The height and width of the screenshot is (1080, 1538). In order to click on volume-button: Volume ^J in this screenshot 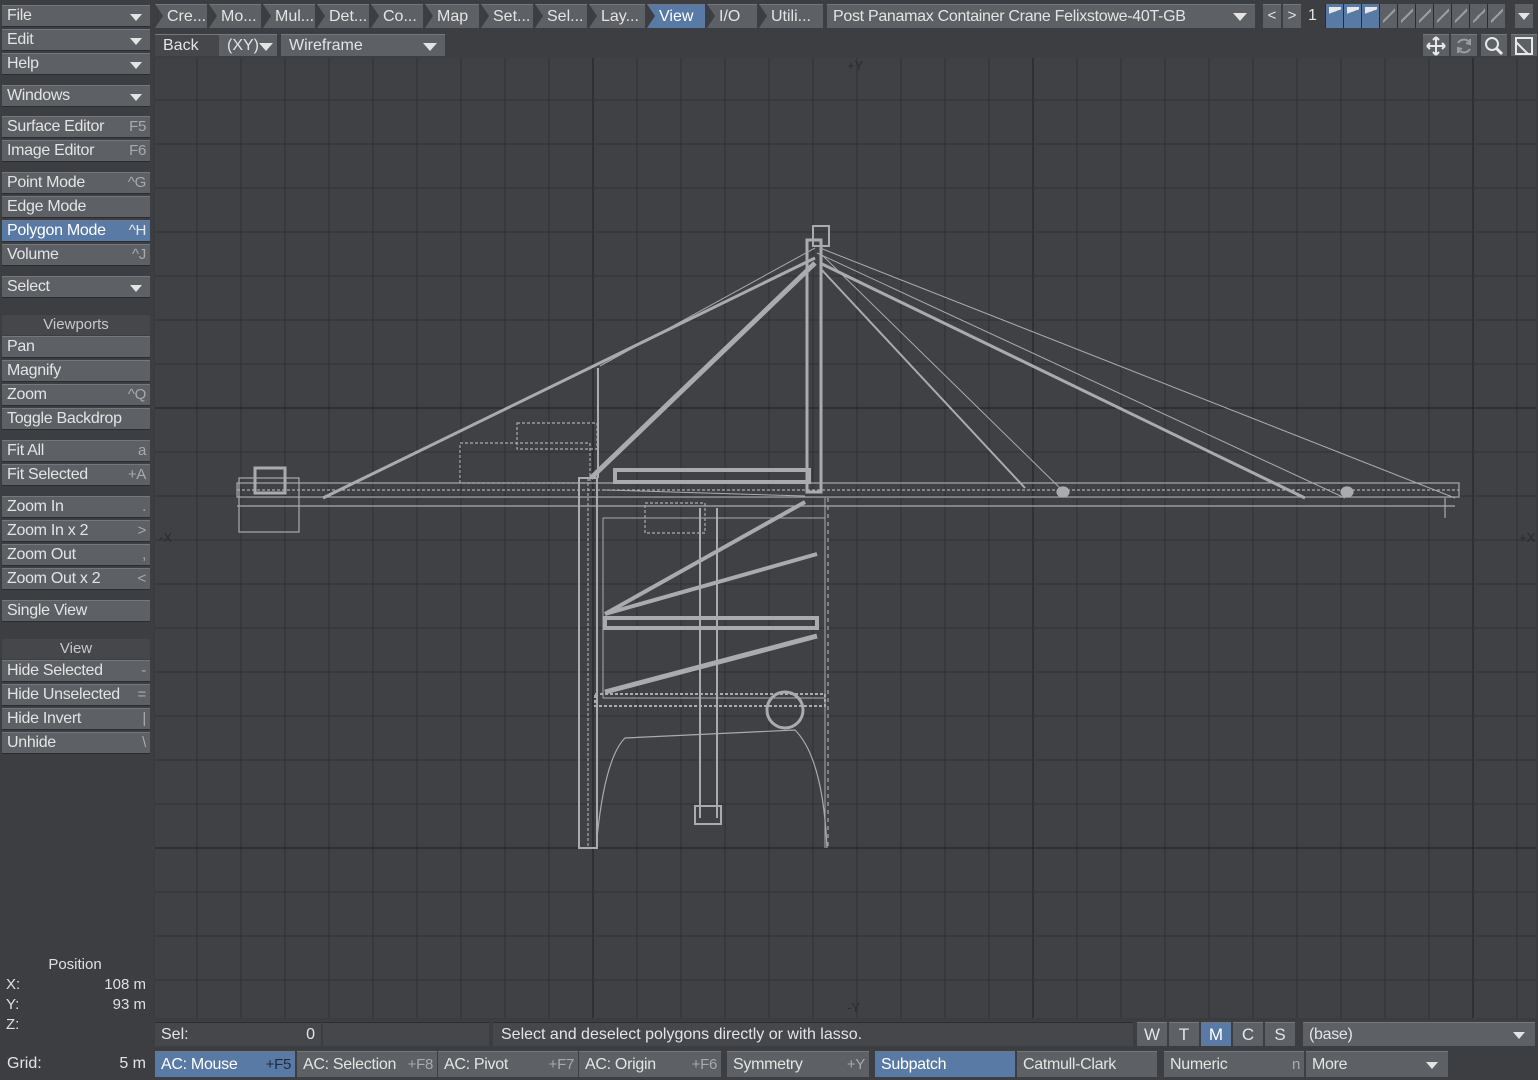, I will do `click(76, 255)`.